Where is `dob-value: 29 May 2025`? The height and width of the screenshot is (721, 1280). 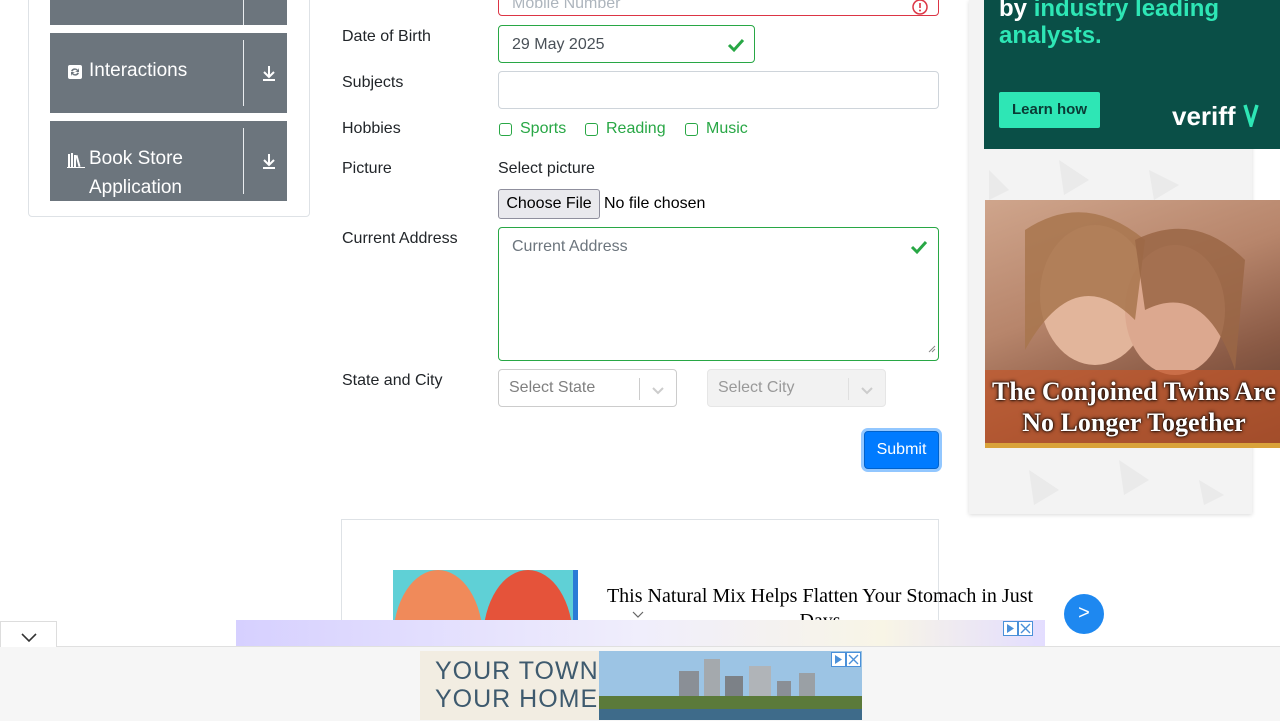
dob-value: 29 May 2025 is located at coordinates (558, 44).